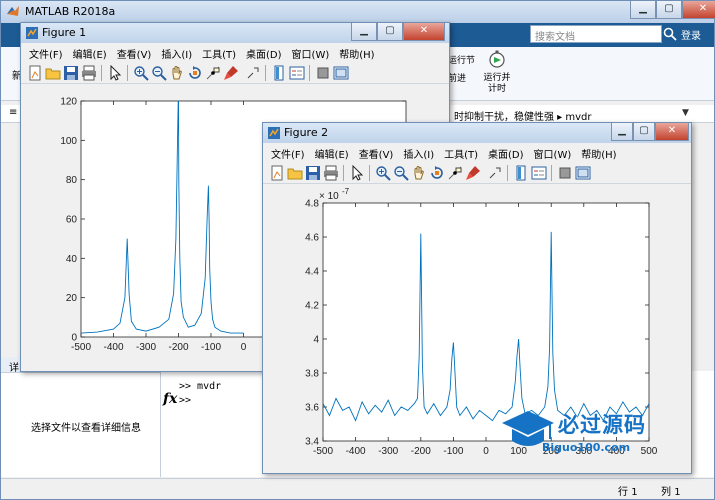 The width and height of the screenshot is (715, 500). What do you see at coordinates (634, 492) in the screenshot?
I see `status-row-value: 1` at bounding box center [634, 492].